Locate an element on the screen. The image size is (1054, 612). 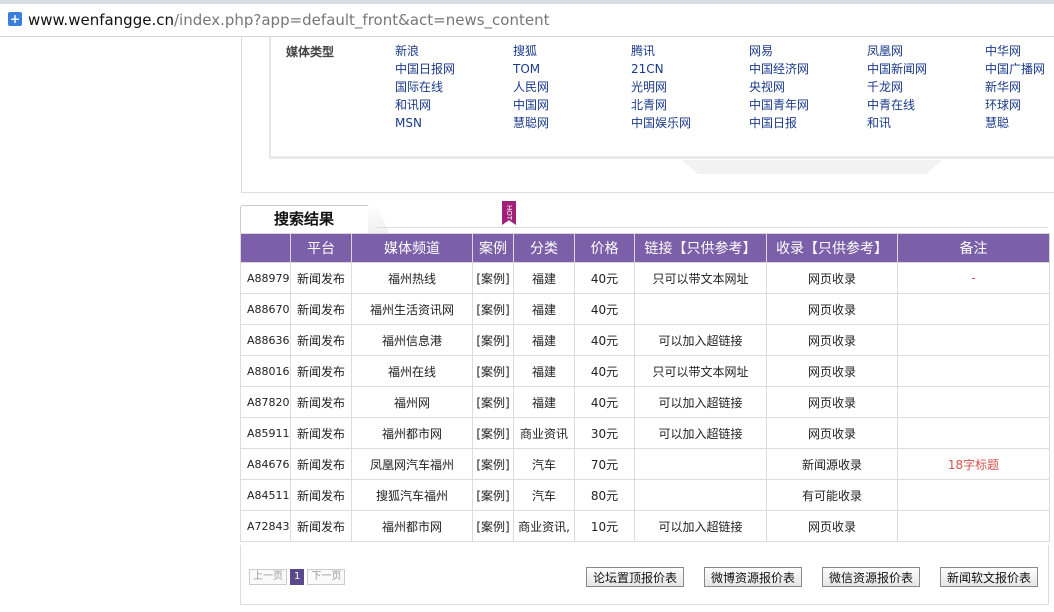
media-type-option: 中国娱乐网 is located at coordinates (690, 123).